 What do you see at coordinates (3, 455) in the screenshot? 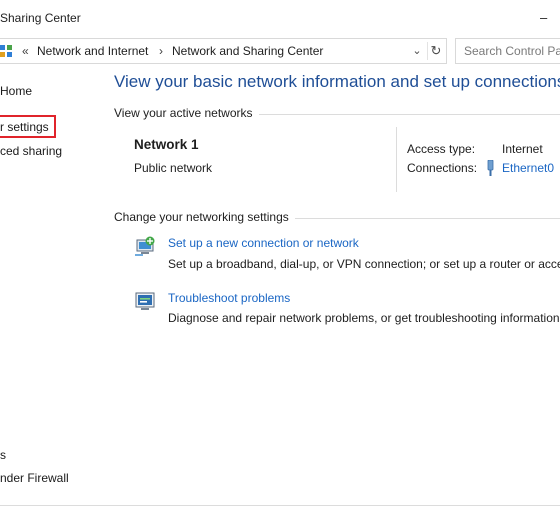
I see `sidebar-item-see-also-1: s` at bounding box center [3, 455].